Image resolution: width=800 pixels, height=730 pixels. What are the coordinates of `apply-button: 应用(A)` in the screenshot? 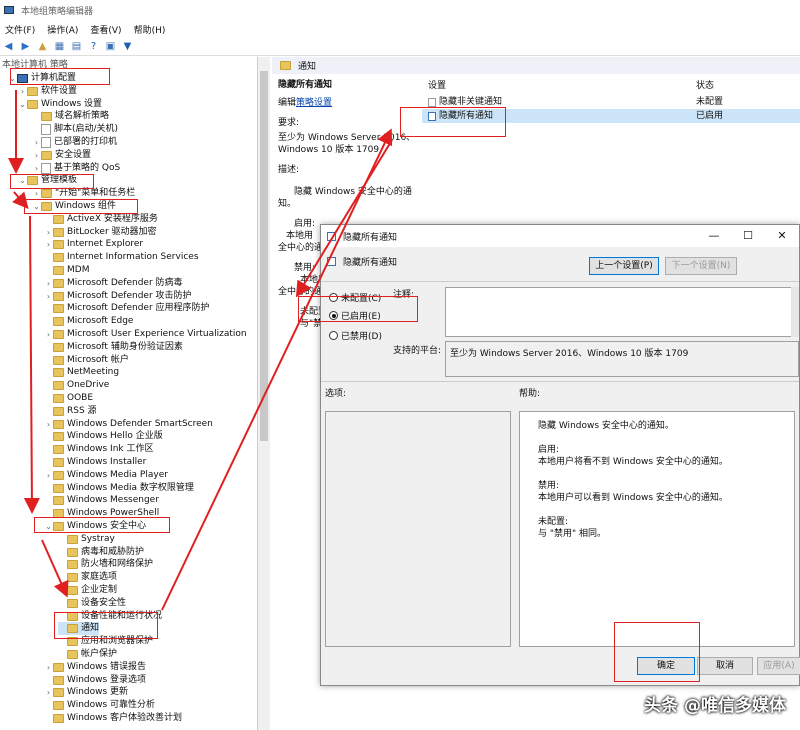 It's located at (778, 666).